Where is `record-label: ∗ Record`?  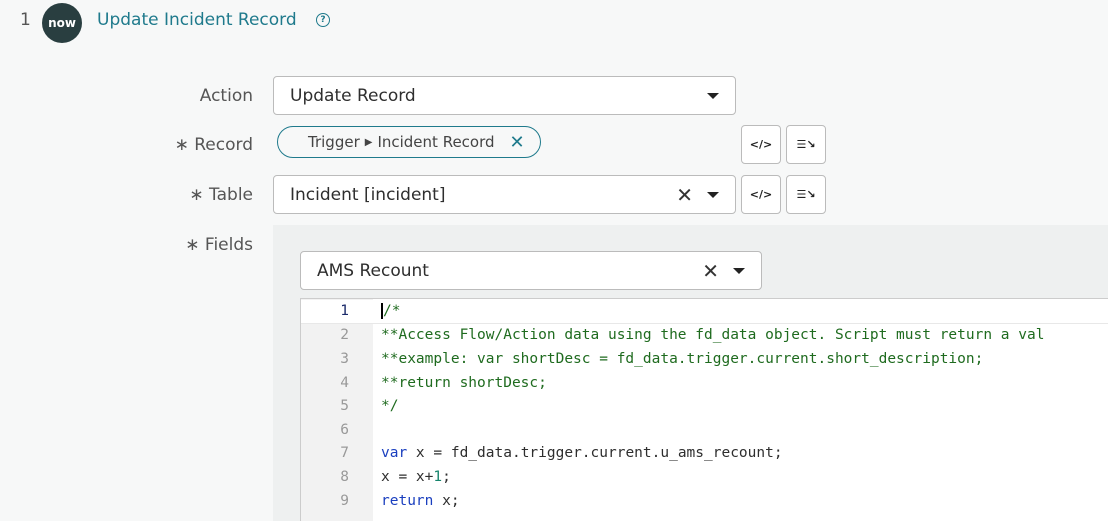
record-label: ∗ Record is located at coordinates (213, 145).